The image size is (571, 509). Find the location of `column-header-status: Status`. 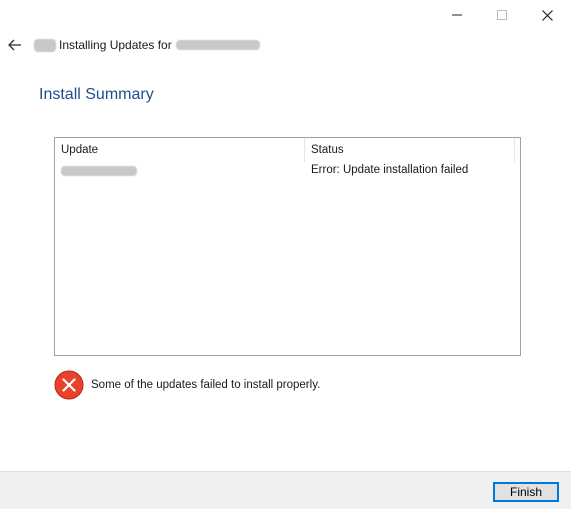

column-header-status: Status is located at coordinates (410, 150).